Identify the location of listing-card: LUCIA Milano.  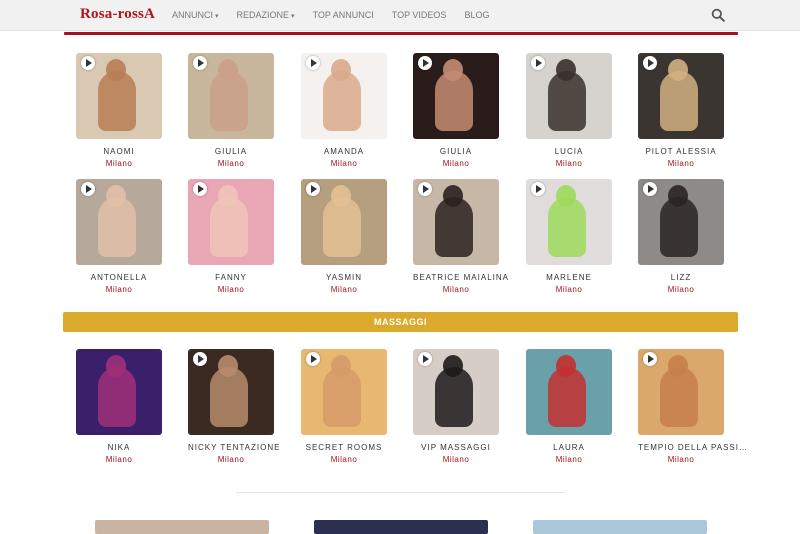
(569, 110).